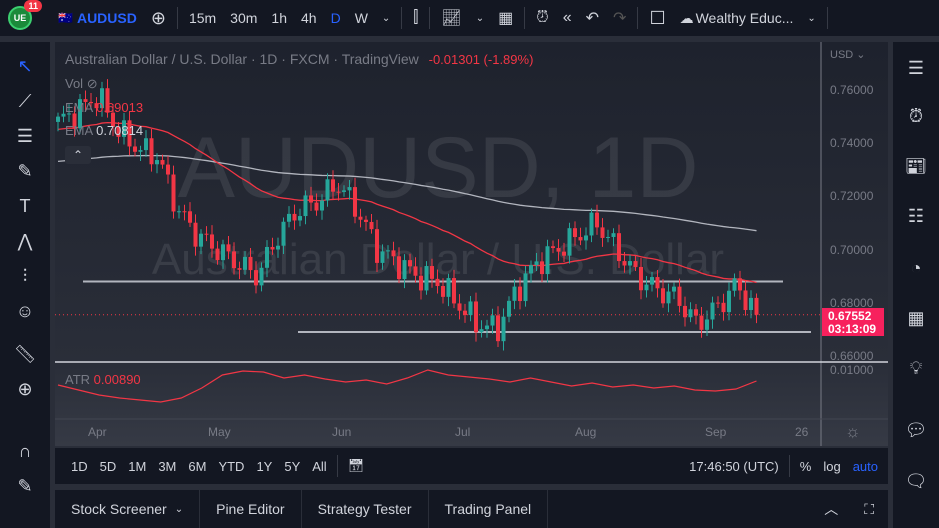  I want to click on interval-d: D, so click(336, 18).